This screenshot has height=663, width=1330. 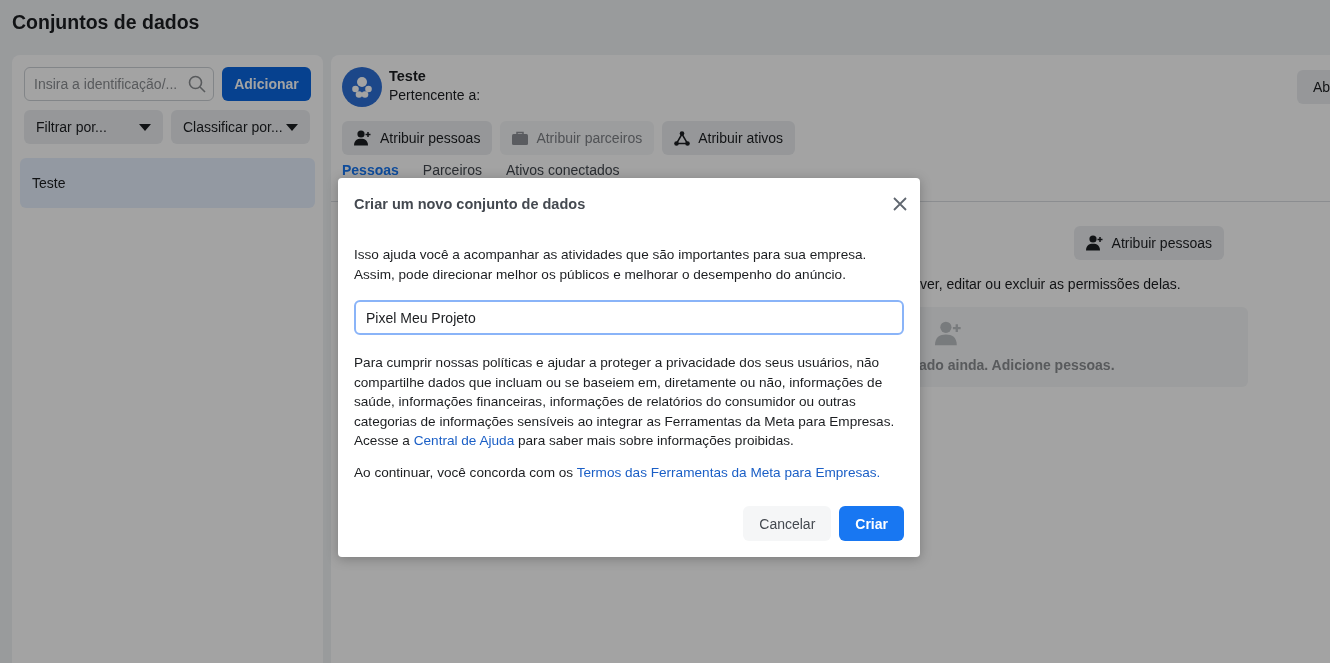 I want to click on search-icon, so click(x=197, y=84).